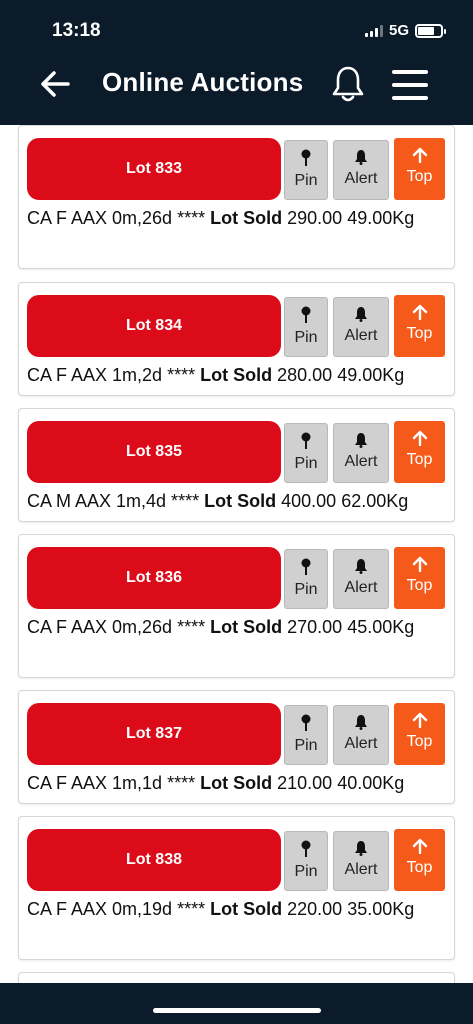 Image resolution: width=473 pixels, height=1024 pixels. What do you see at coordinates (430, 30) in the screenshot?
I see `battery-icon` at bounding box center [430, 30].